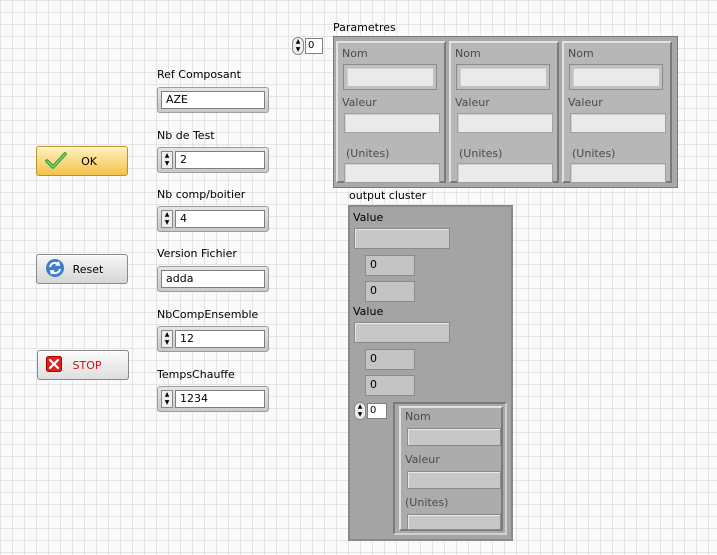 This screenshot has height=555, width=717. I want to click on unites-indicator, so click(454, 522).